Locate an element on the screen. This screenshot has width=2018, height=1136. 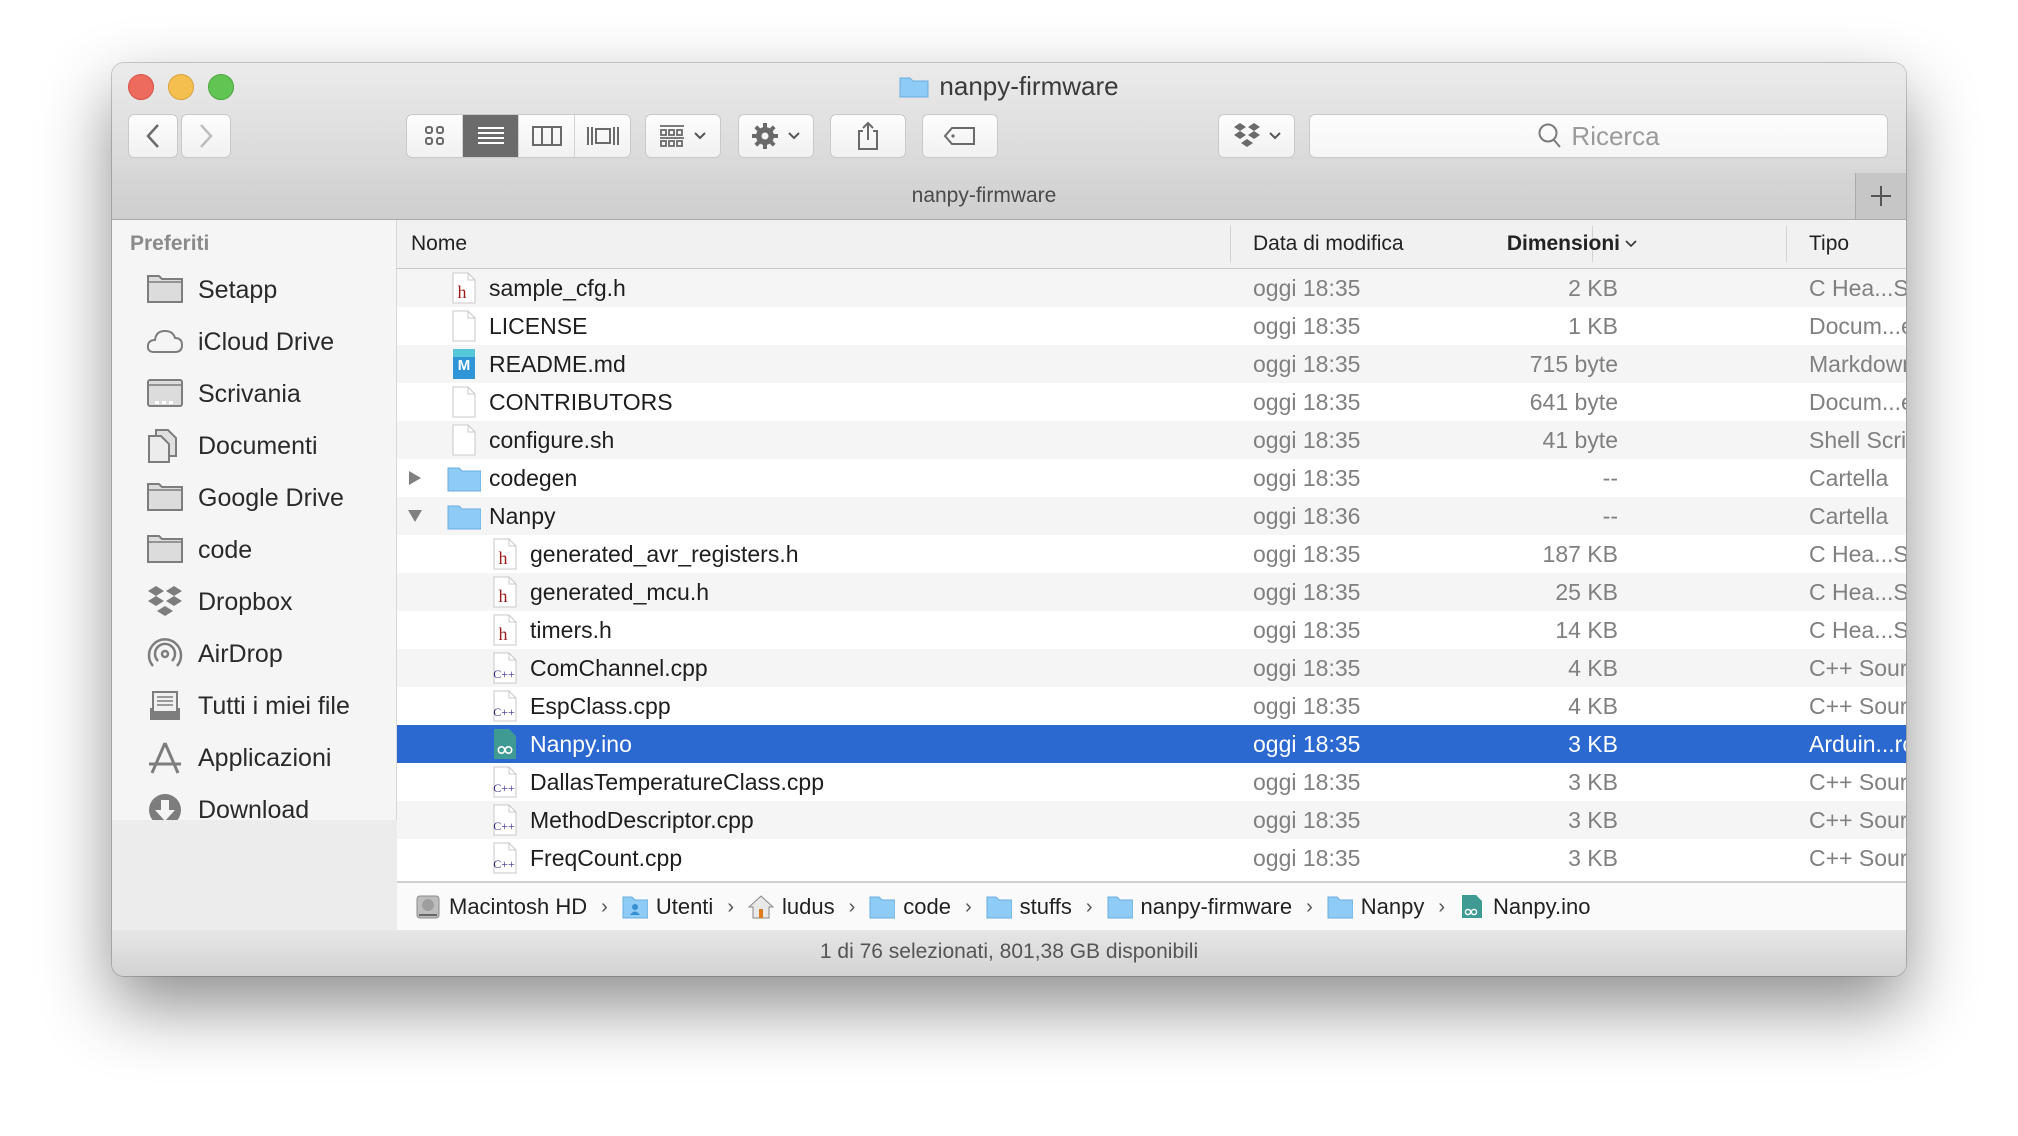
path-item: Macintosh HD is located at coordinates (501, 907).